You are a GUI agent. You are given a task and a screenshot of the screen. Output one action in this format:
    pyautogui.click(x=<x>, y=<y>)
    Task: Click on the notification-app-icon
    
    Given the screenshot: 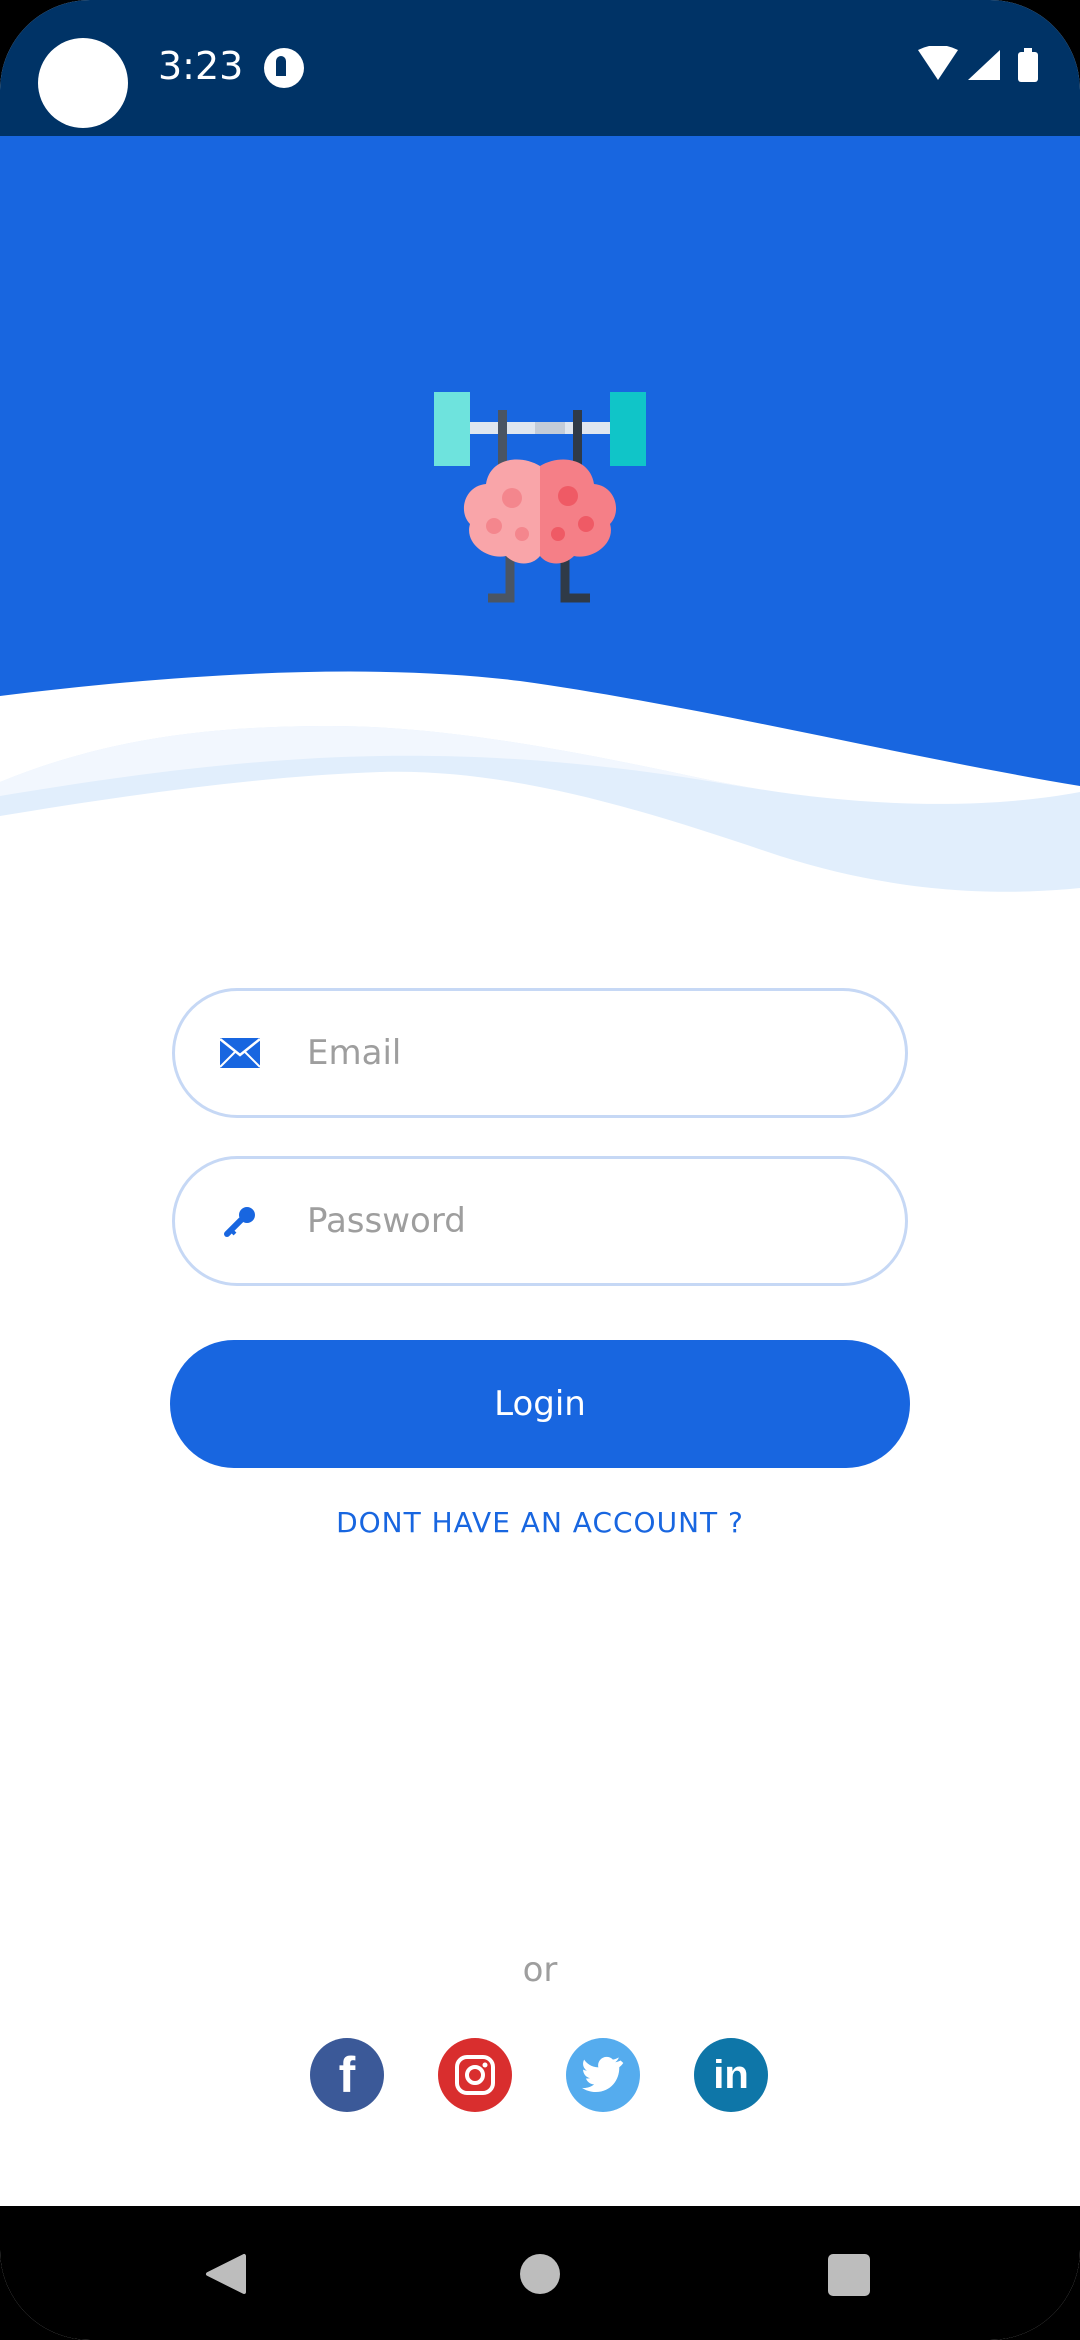 What is the action you would take?
    pyautogui.click(x=284, y=68)
    